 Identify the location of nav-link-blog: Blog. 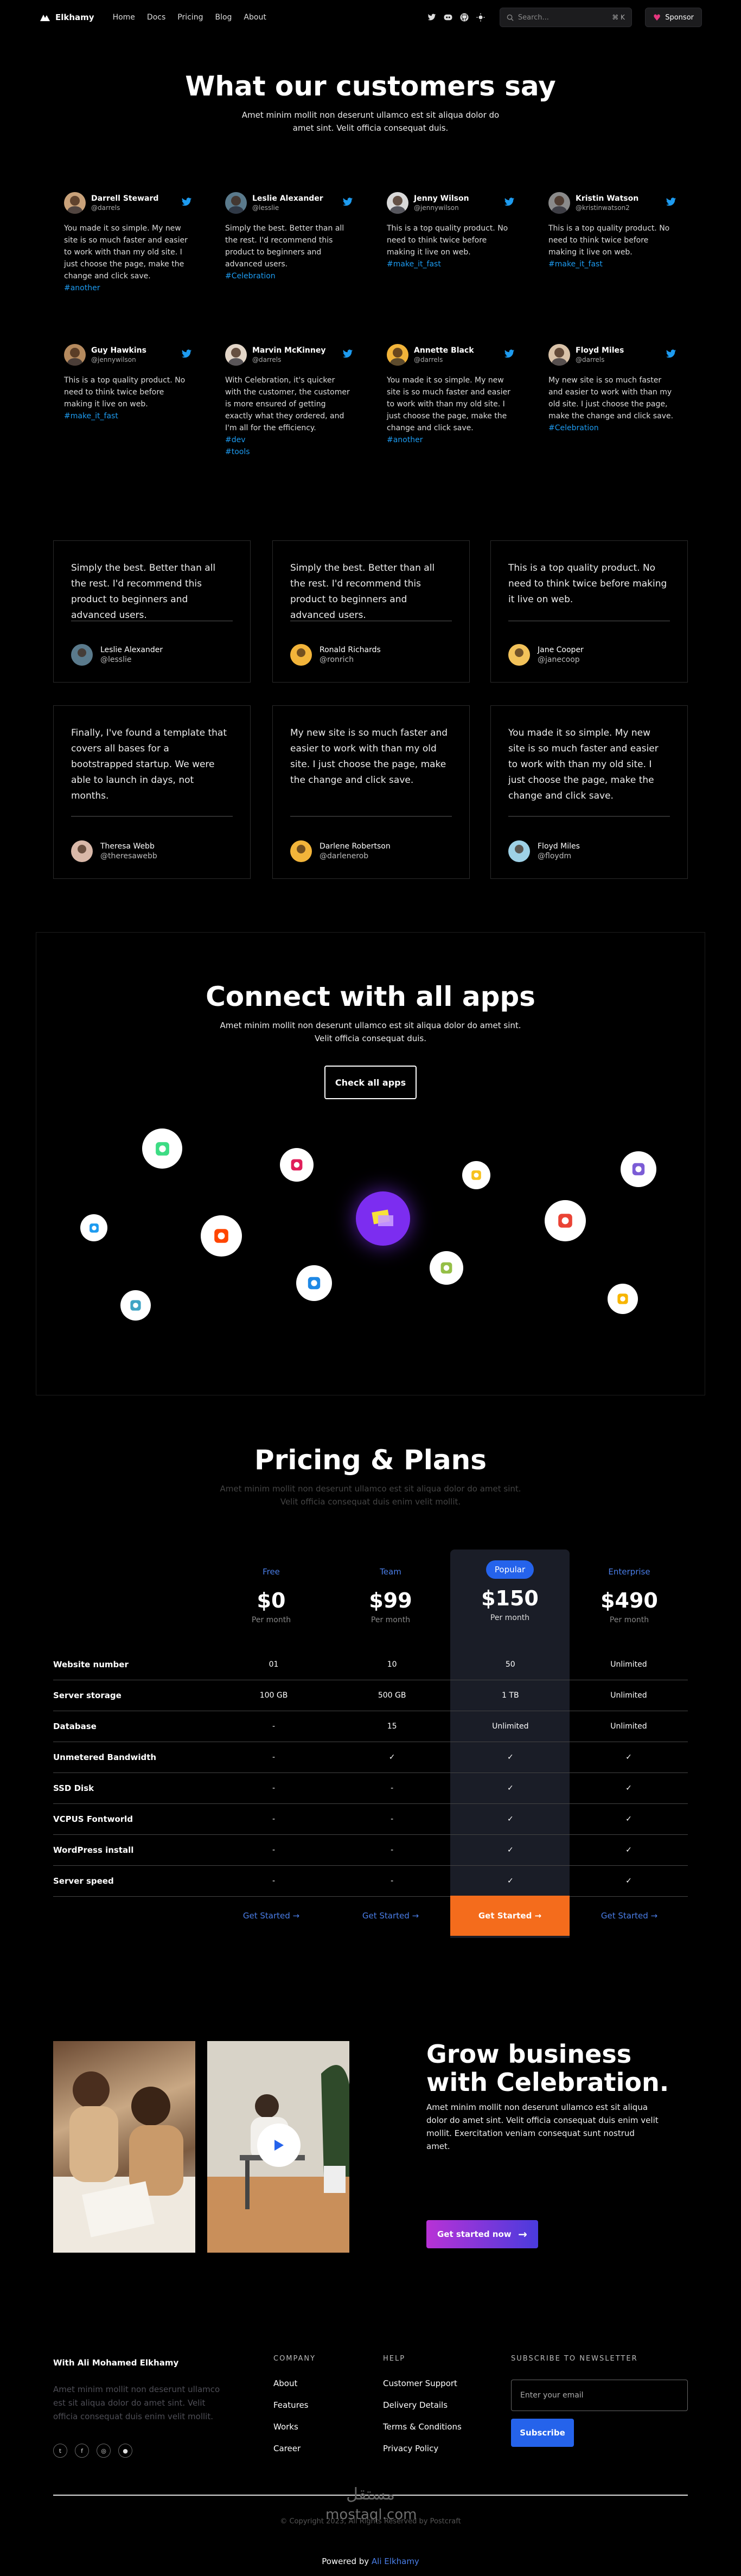
(223, 17).